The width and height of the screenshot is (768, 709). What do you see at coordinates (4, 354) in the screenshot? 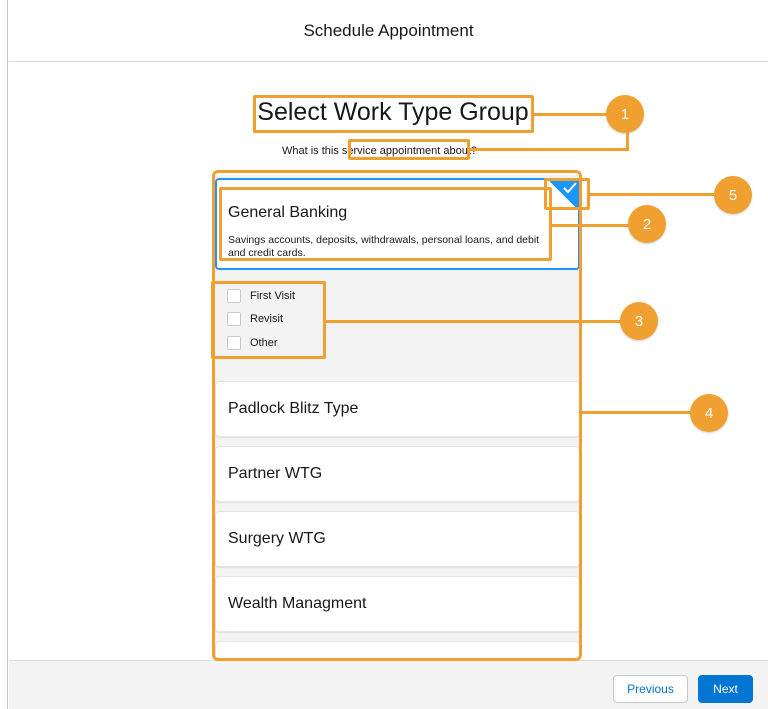
I see `window-left-edge` at bounding box center [4, 354].